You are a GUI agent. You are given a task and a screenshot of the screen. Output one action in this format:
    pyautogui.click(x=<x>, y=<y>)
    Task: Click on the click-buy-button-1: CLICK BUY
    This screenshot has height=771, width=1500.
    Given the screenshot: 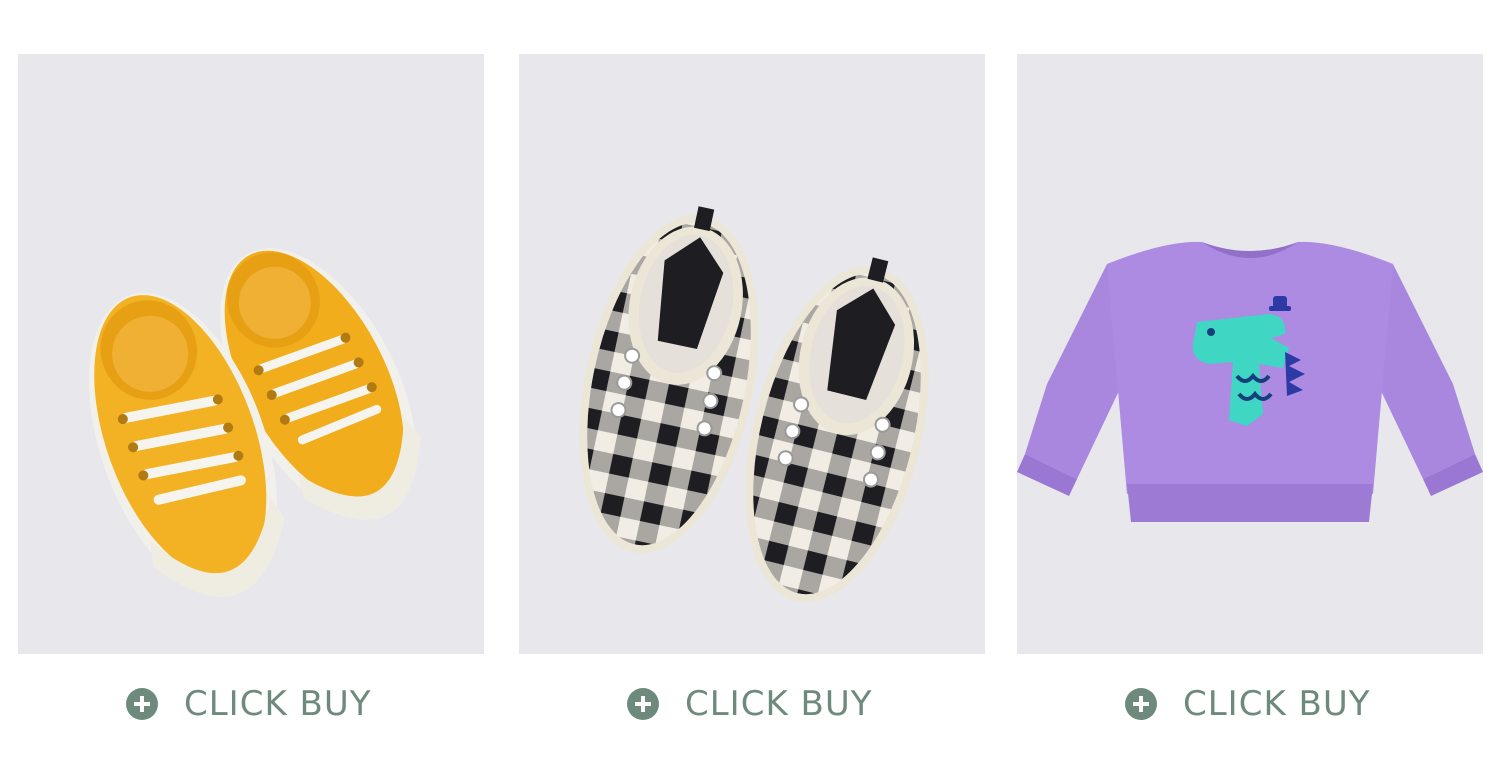 What is the action you would take?
    pyautogui.click(x=249, y=704)
    